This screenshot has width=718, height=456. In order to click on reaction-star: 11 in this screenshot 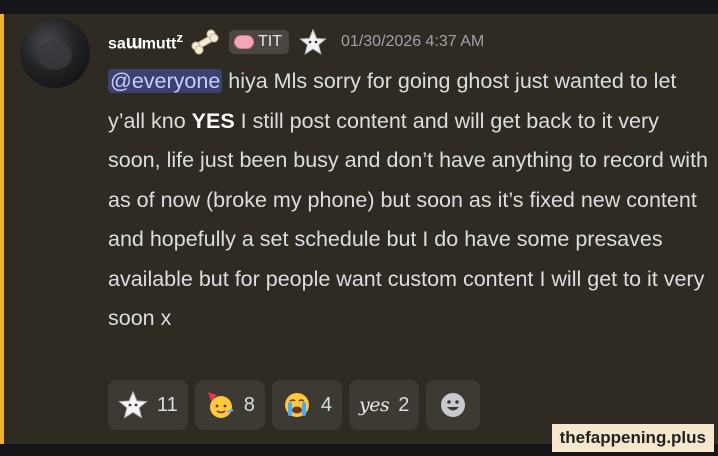, I will do `click(148, 405)`.